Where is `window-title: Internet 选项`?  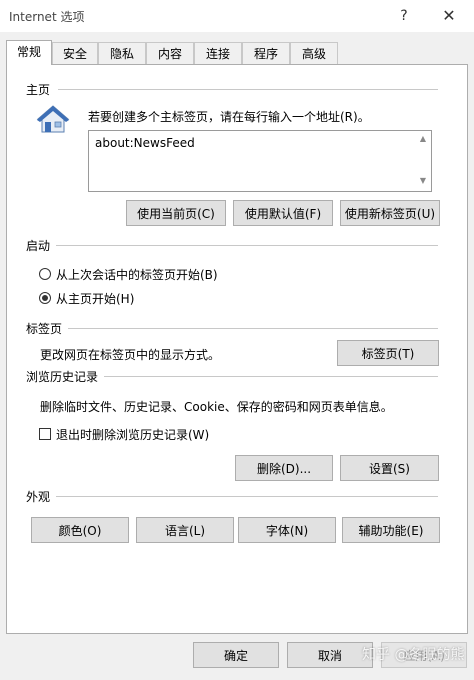 window-title: Internet 选项 is located at coordinates (47, 17).